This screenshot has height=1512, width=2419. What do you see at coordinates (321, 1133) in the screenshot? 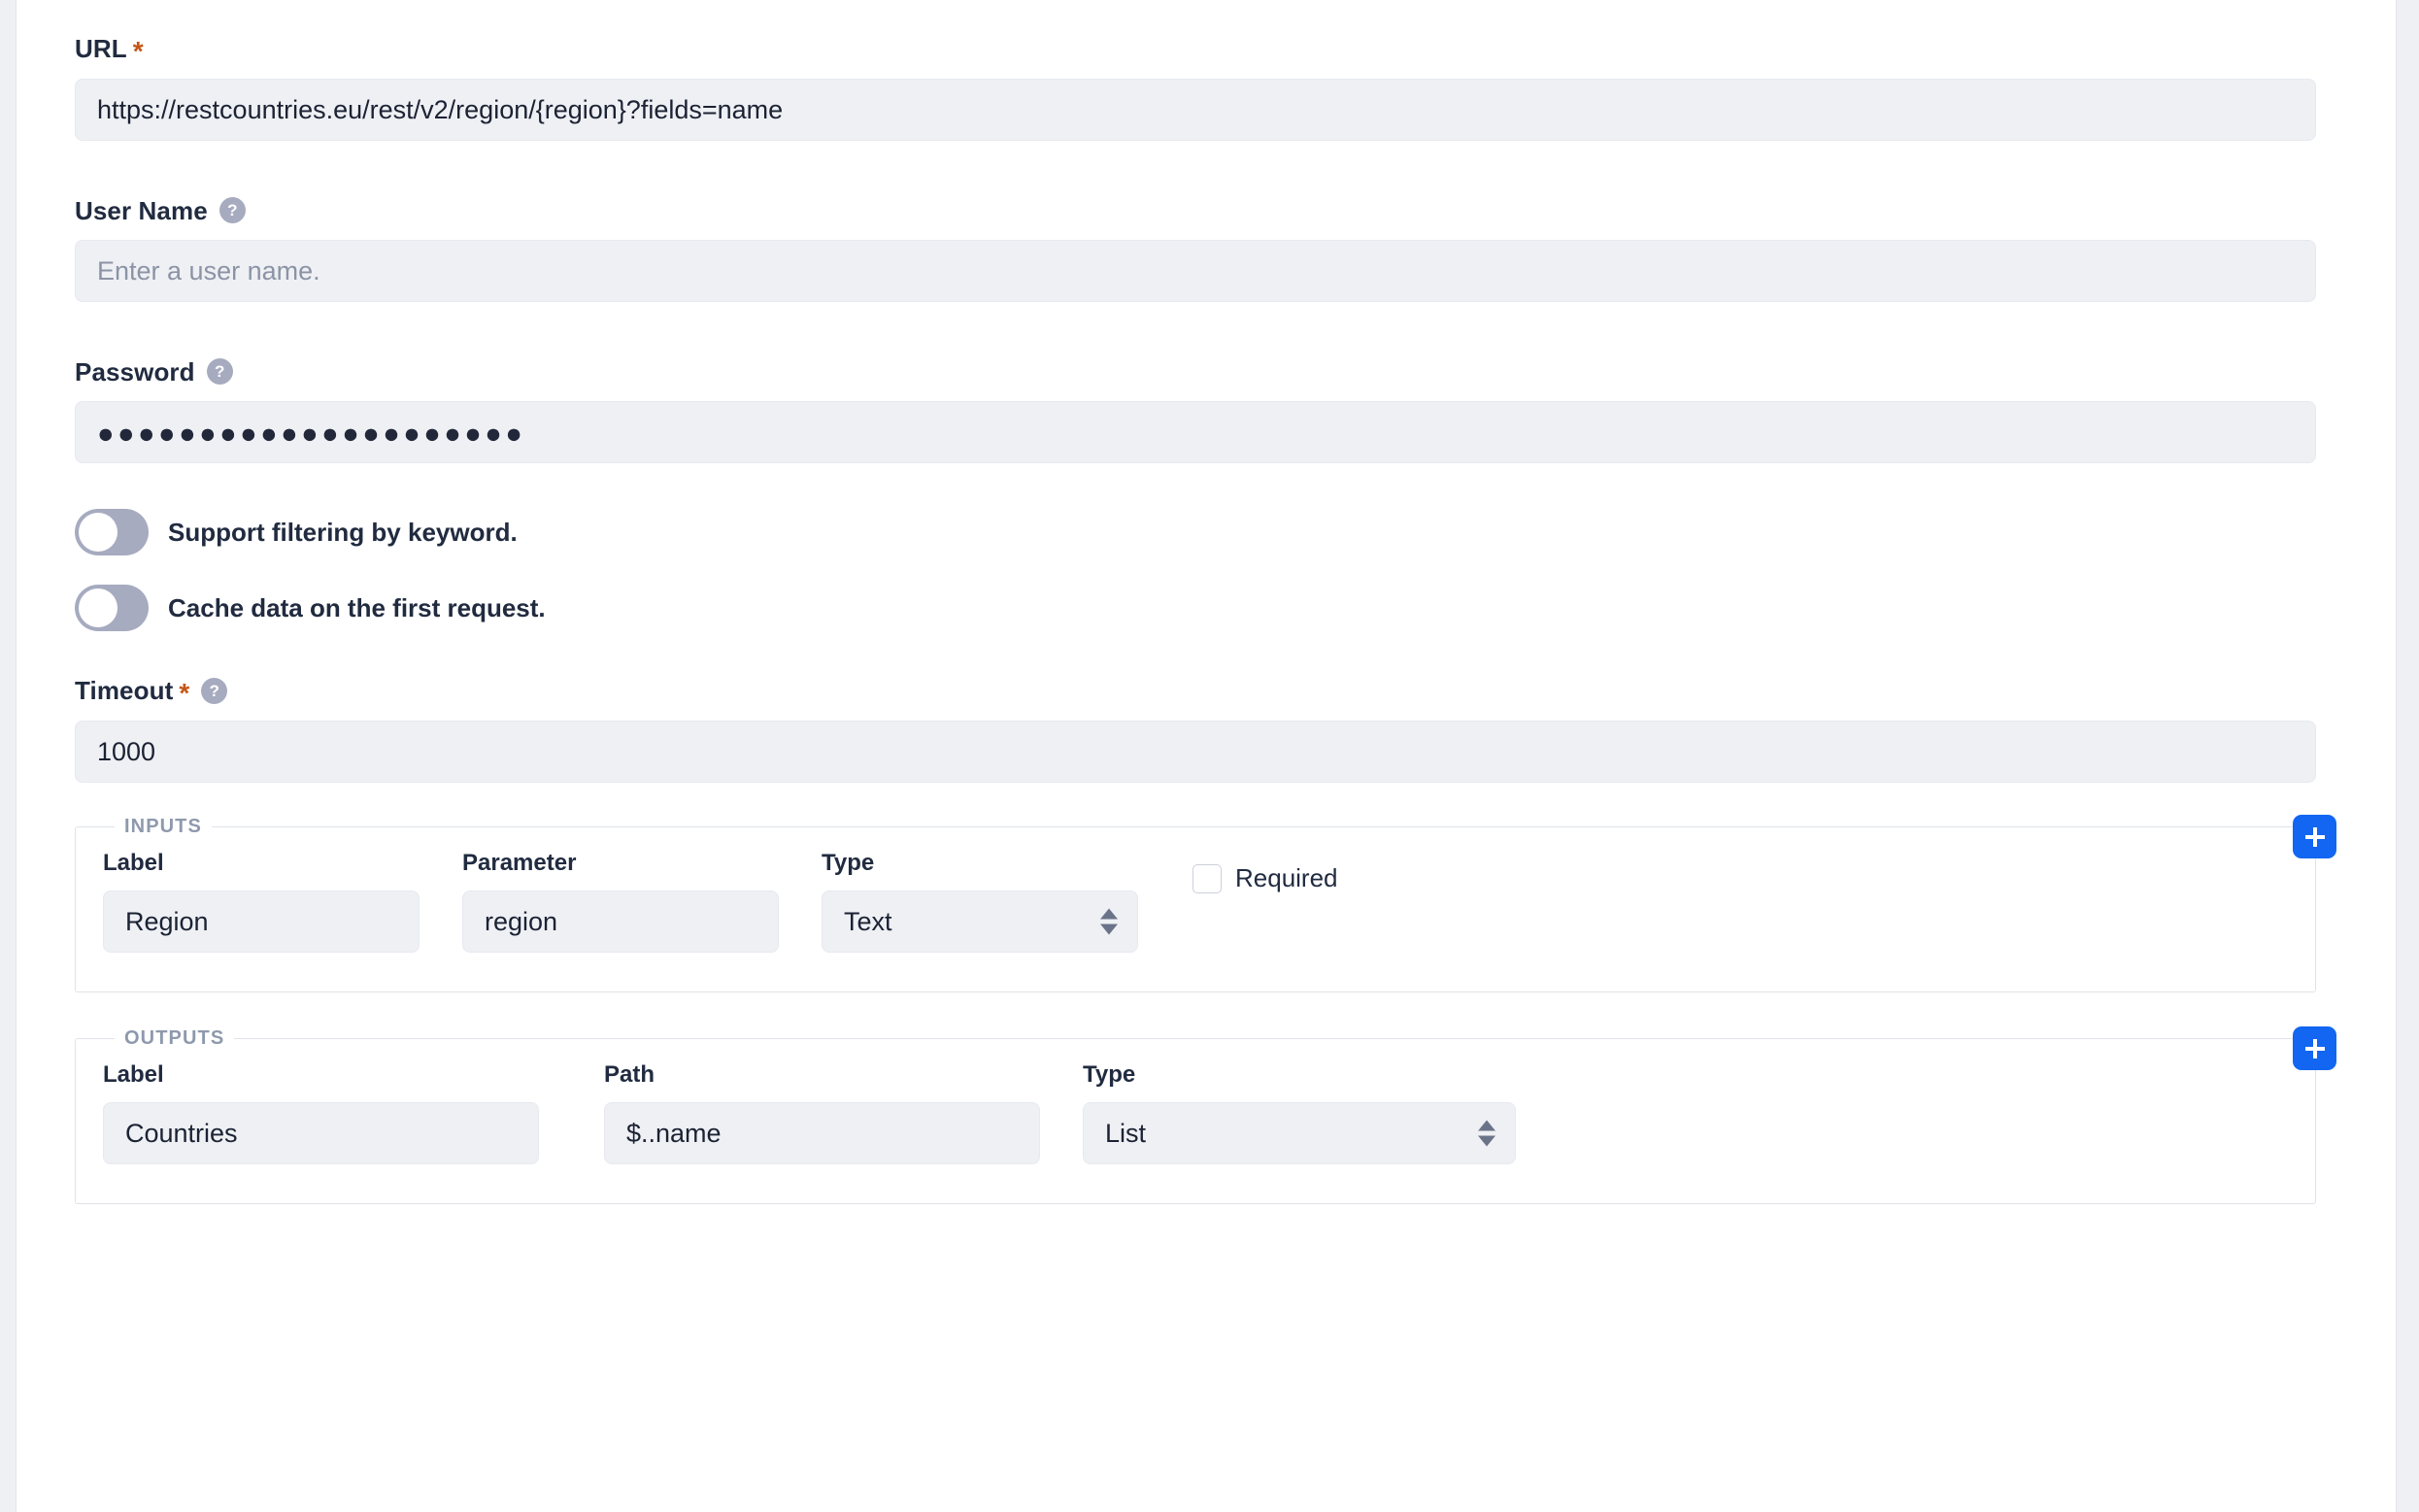
I see `output-label-value: Countries` at bounding box center [321, 1133].